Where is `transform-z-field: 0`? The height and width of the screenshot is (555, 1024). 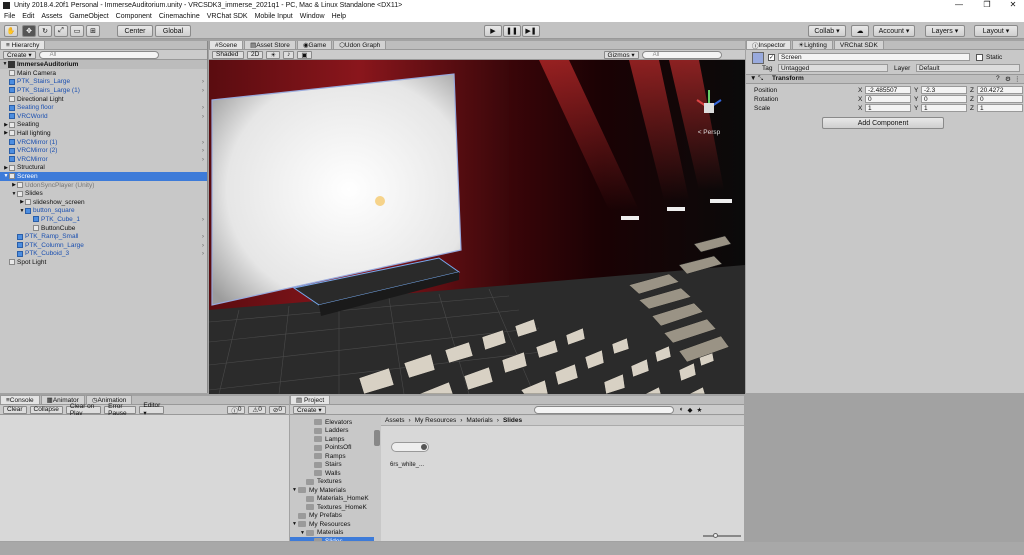 transform-z-field: 0 is located at coordinates (1000, 99).